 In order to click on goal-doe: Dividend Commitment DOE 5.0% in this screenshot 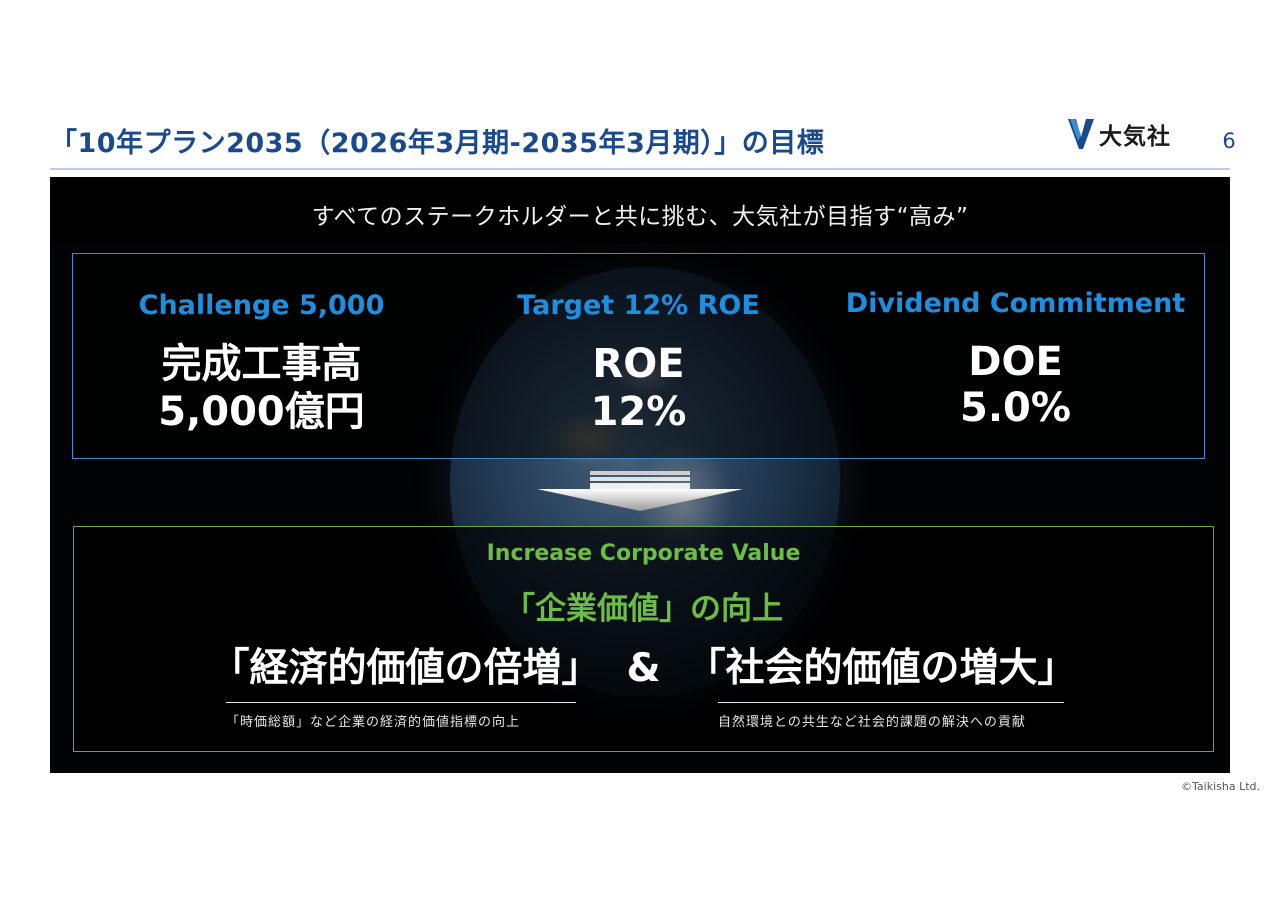, I will do `click(1015, 356)`.